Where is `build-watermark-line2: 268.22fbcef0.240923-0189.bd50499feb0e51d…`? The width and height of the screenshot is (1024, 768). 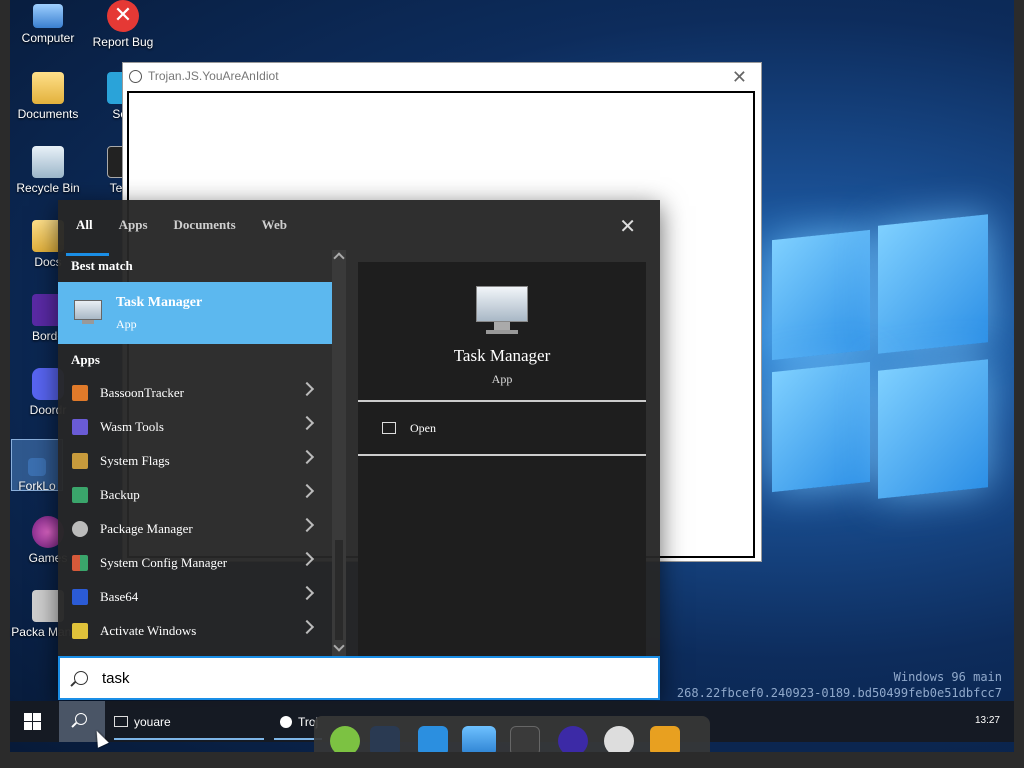 build-watermark-line2: 268.22fbcef0.240923-0189.bd50499feb0e51d… is located at coordinates (839, 693).